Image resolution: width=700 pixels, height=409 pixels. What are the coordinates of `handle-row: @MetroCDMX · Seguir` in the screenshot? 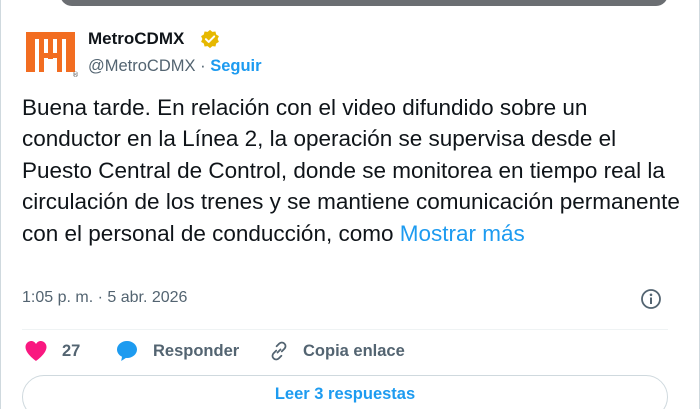 It's located at (175, 66).